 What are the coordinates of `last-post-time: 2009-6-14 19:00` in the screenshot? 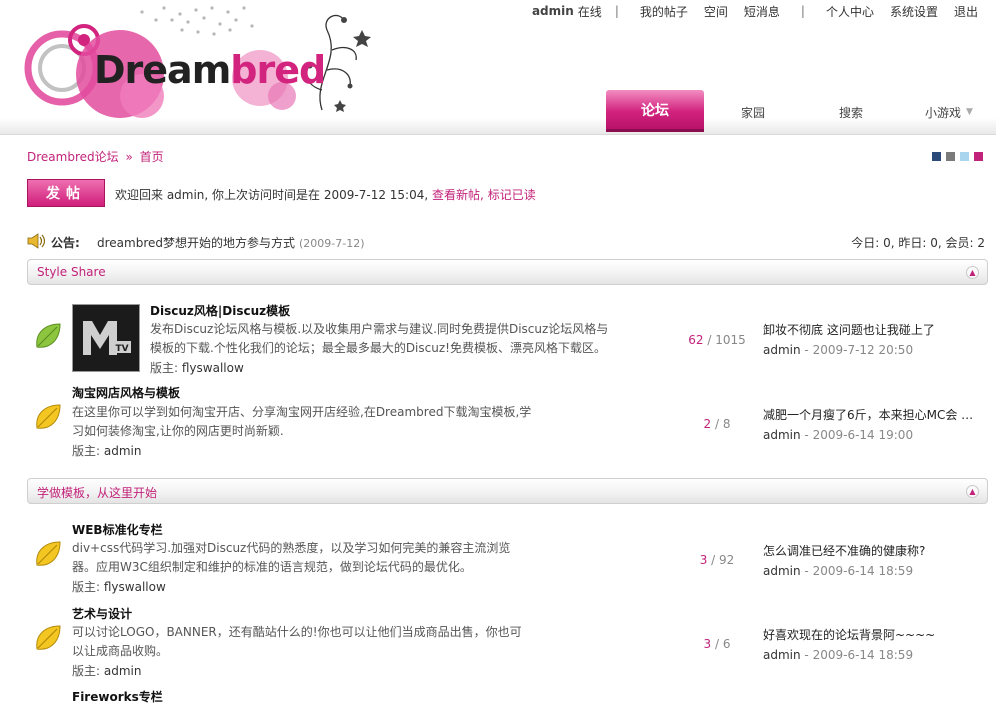 It's located at (863, 435).